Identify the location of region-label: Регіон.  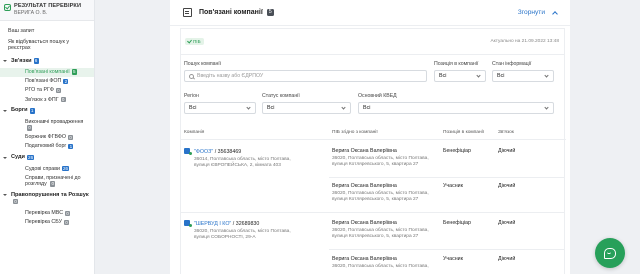
(191, 96).